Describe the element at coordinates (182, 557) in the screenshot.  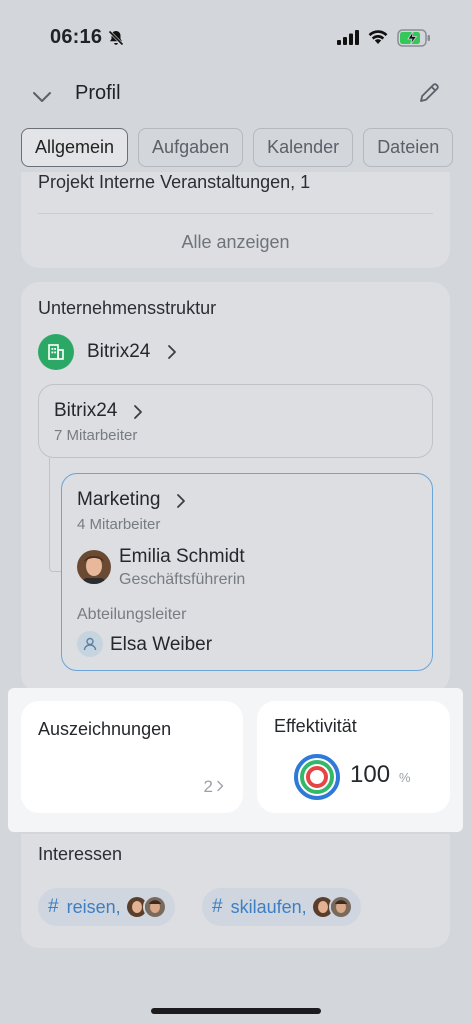
I see `person-name: Emilia Schmidt` at that location.